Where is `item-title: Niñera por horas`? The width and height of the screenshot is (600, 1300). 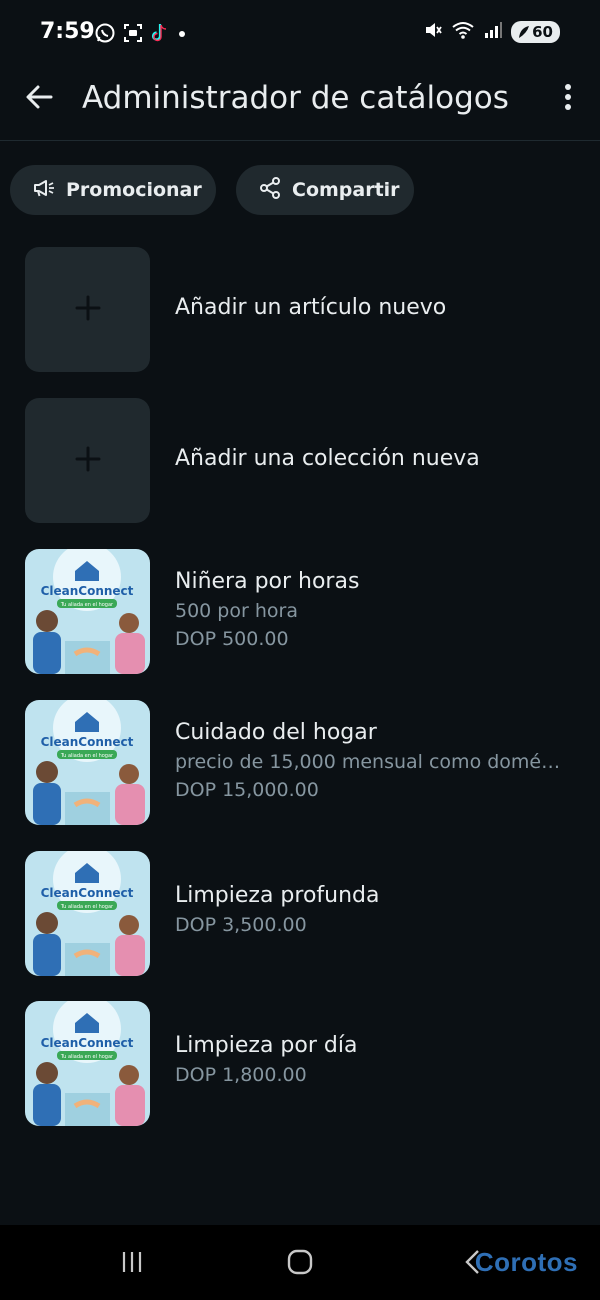 item-title: Niñera por horas is located at coordinates (267, 581).